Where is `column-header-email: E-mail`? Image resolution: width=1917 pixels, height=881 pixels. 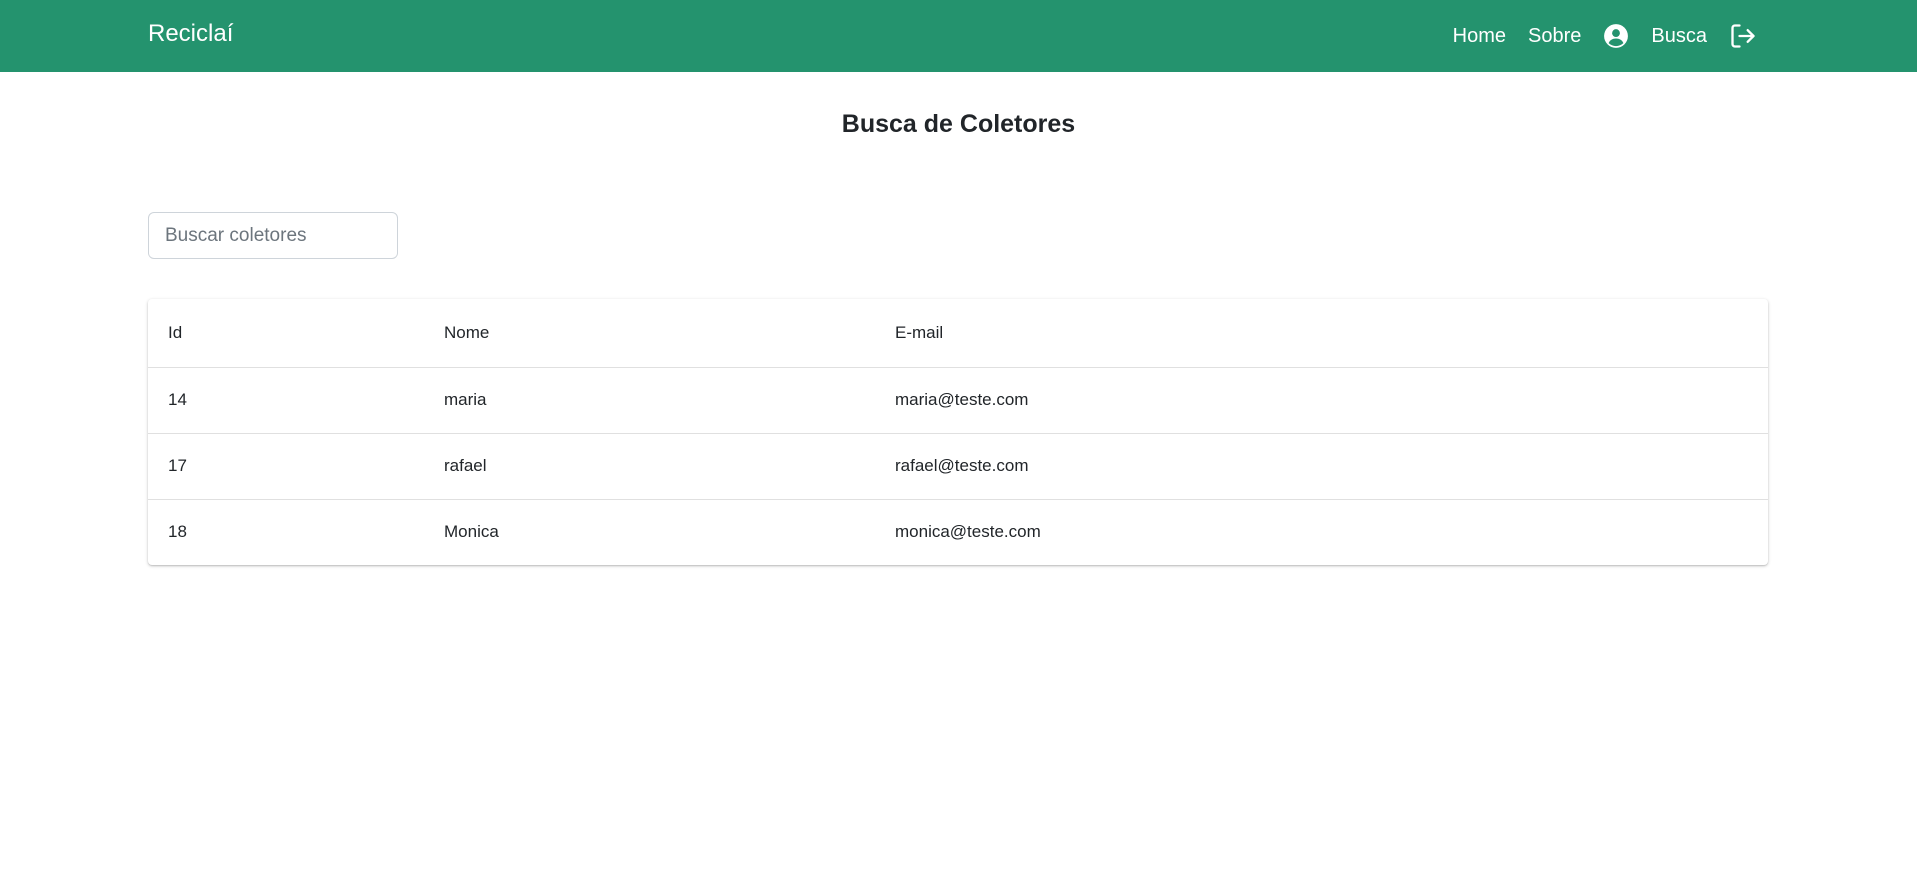 column-header-email: E-mail is located at coordinates (1321, 333).